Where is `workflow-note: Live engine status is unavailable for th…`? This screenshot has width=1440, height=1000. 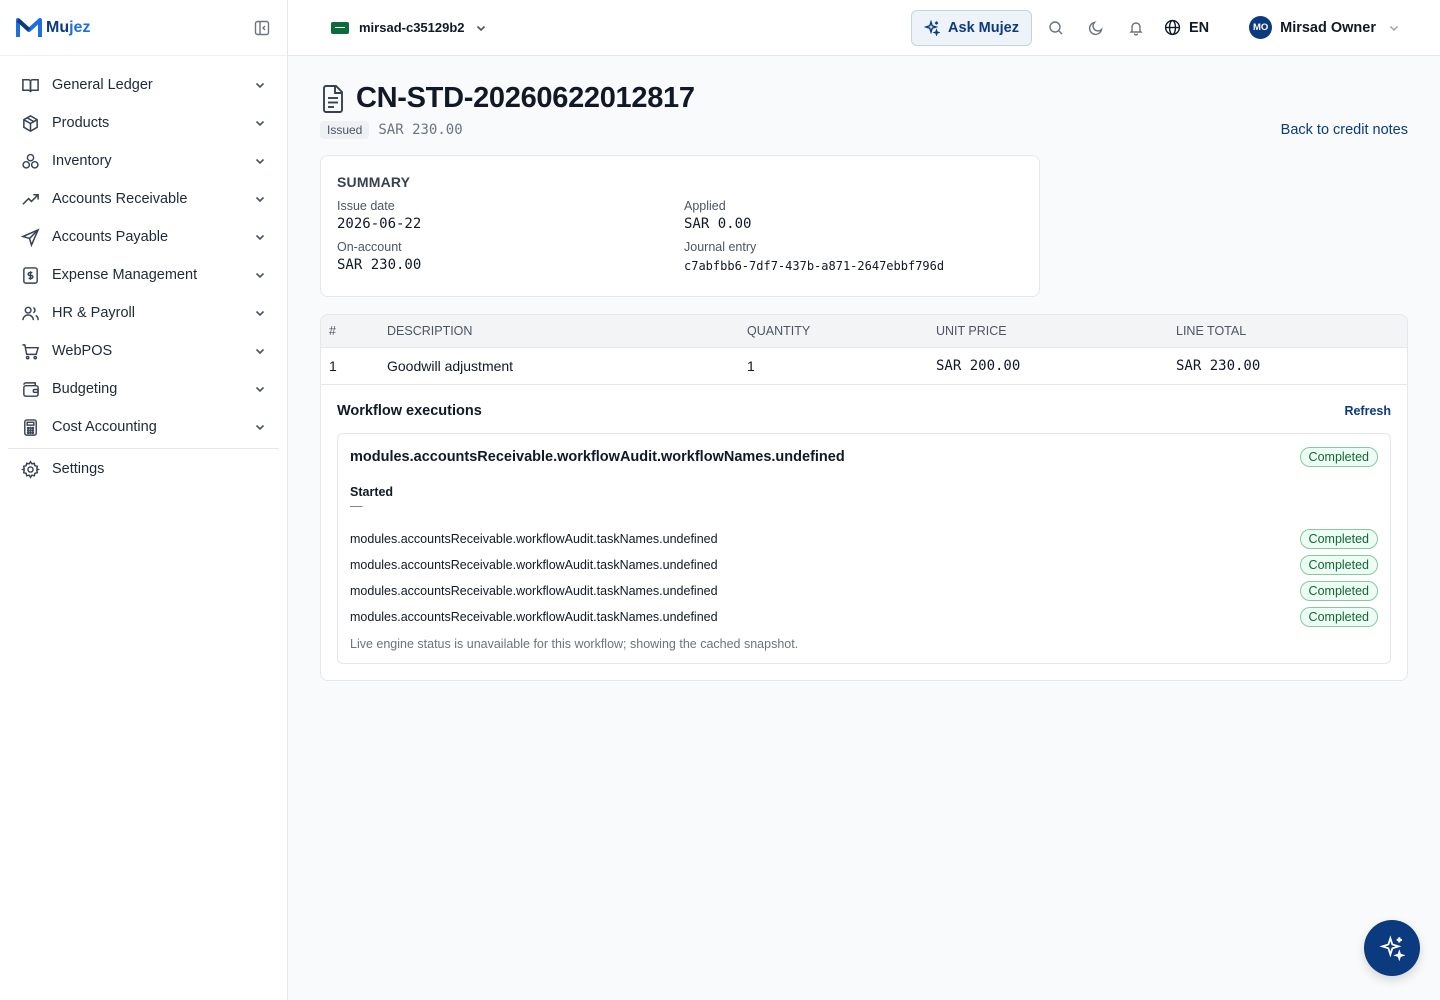
workflow-note: Live engine status is unavailable for th… is located at coordinates (574, 644).